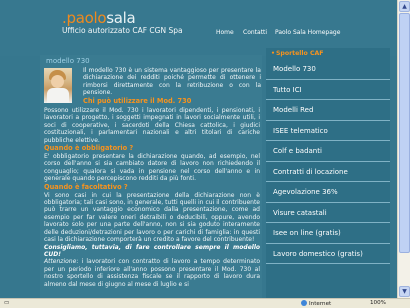  I want to click on question-when-optional: Quando è facoltativo ?, so click(86, 186).